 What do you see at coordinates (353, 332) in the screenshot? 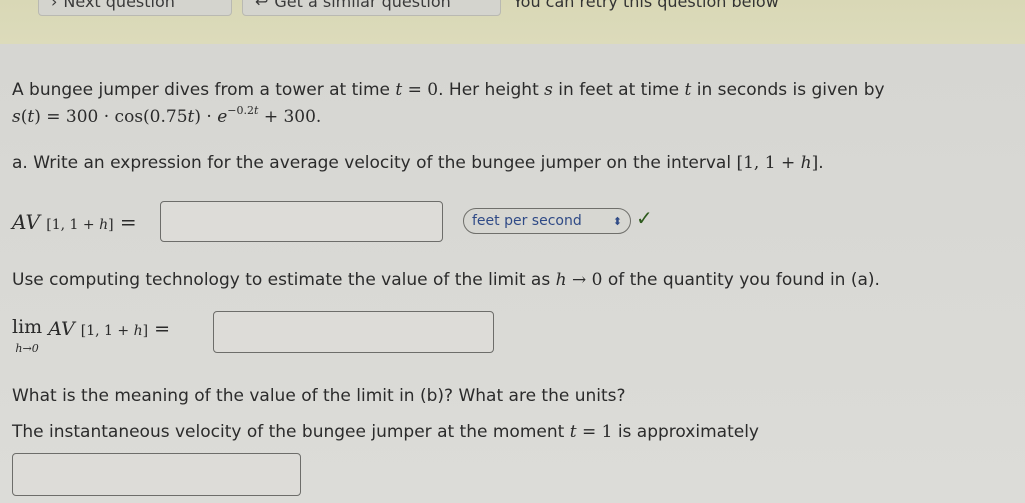
I see `limit-input` at bounding box center [353, 332].